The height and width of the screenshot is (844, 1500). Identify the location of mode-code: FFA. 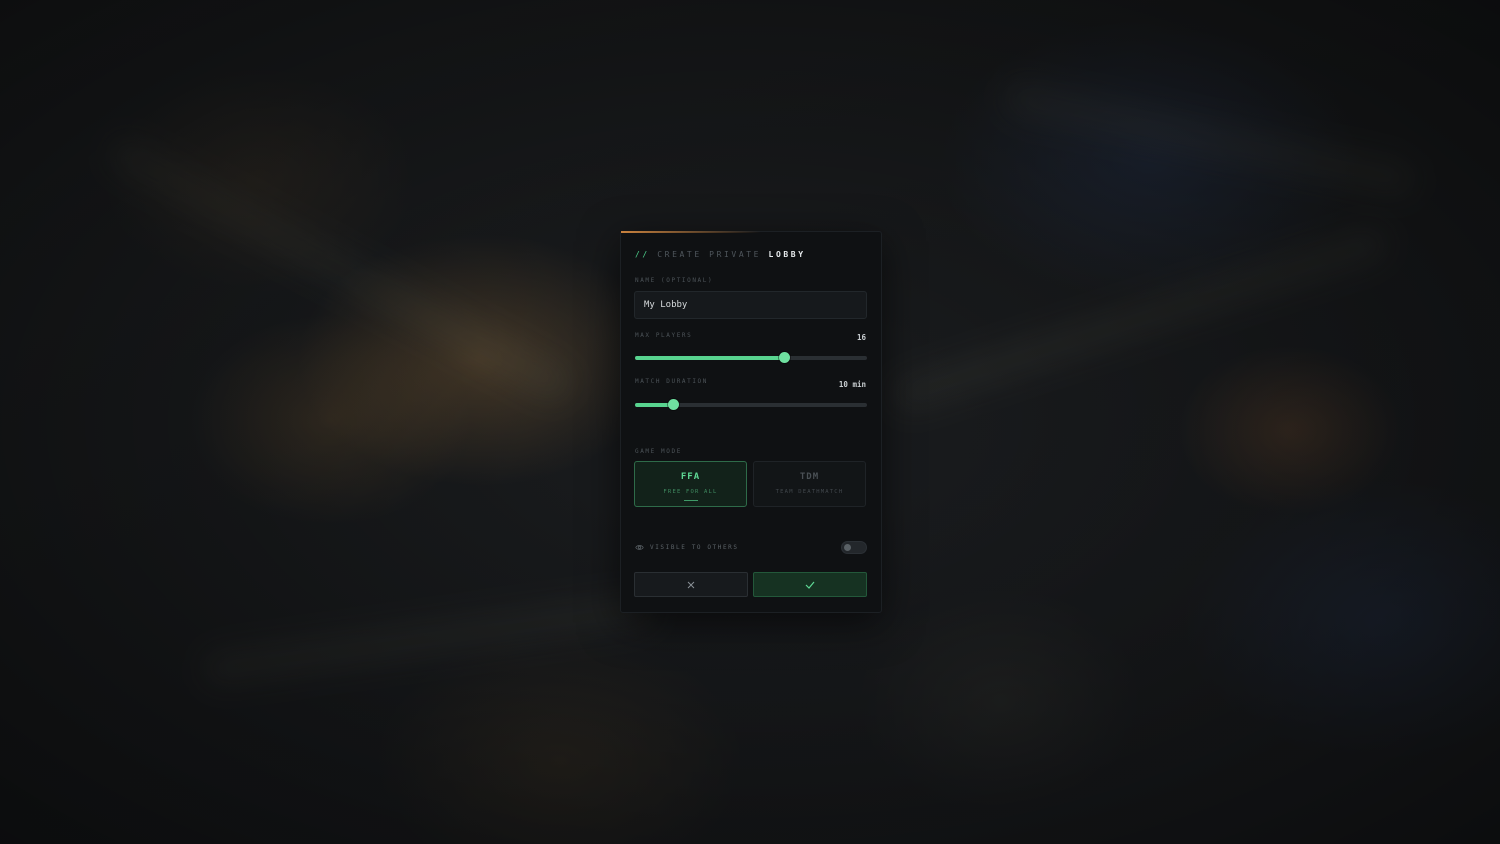
(690, 477).